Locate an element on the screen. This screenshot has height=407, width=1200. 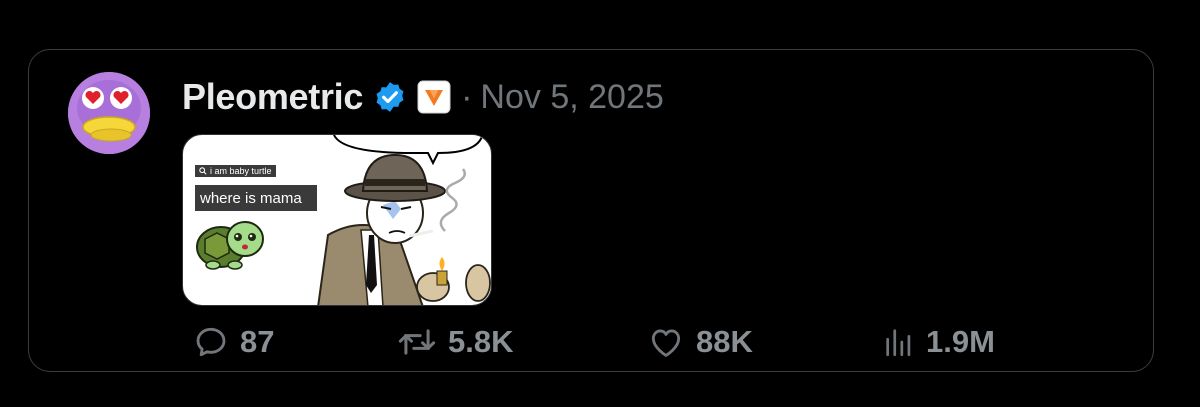
post-date: Nov 5, 2025 is located at coordinates (571, 97).